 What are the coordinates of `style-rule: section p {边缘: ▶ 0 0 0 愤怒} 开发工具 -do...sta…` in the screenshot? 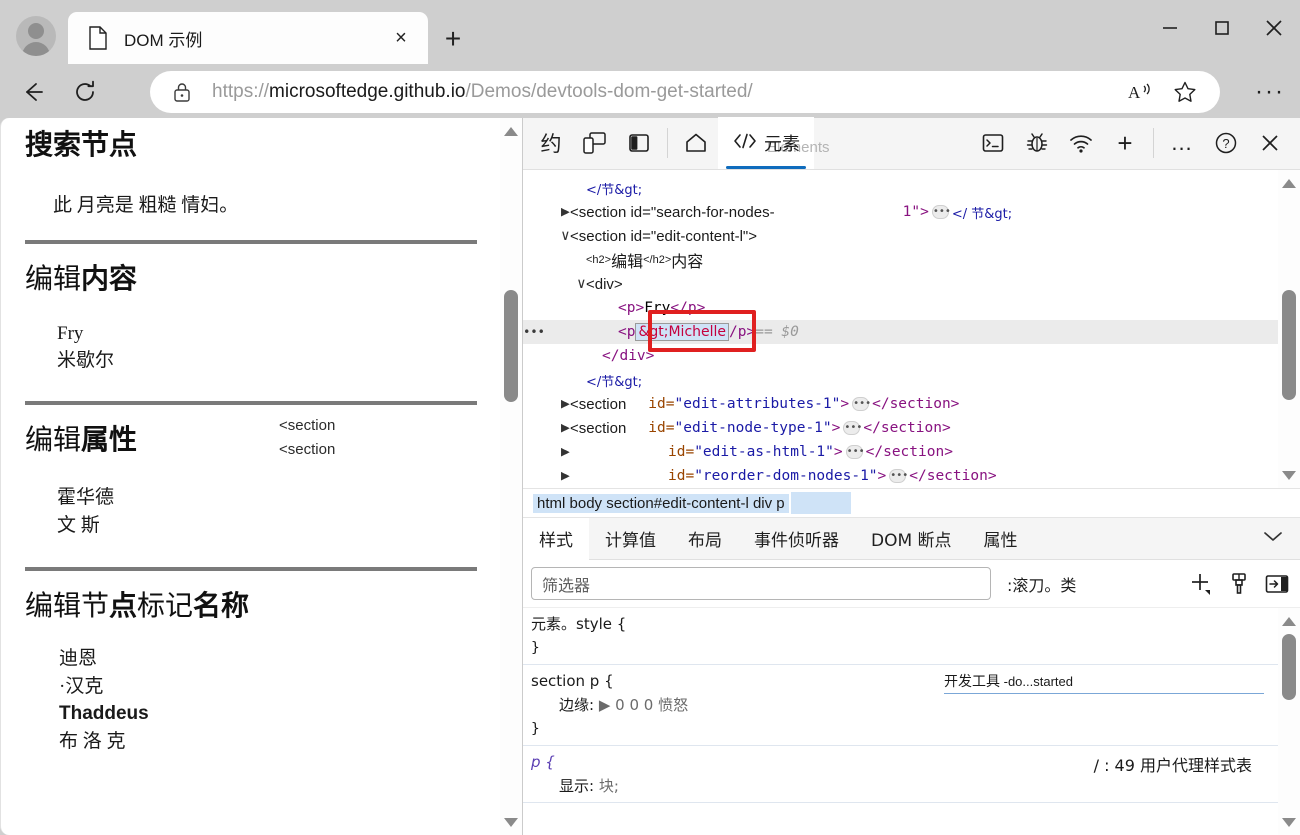 It's located at (900, 705).